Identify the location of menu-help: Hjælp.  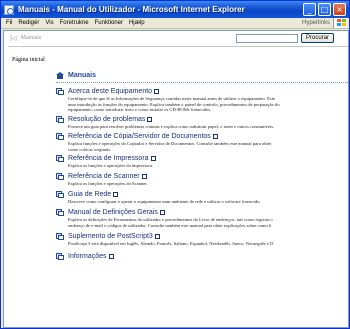
(137, 23).